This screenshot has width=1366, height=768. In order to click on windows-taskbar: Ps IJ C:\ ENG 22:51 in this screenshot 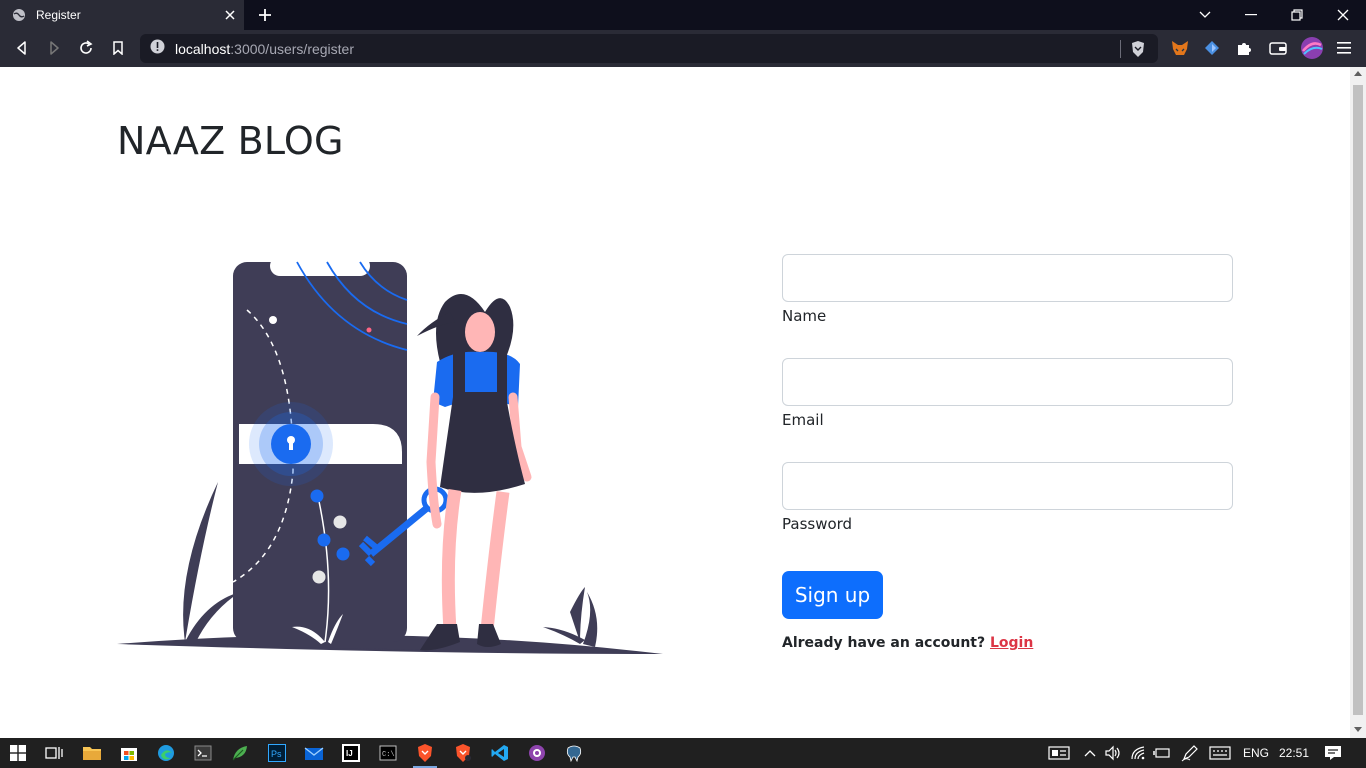, I will do `click(683, 753)`.